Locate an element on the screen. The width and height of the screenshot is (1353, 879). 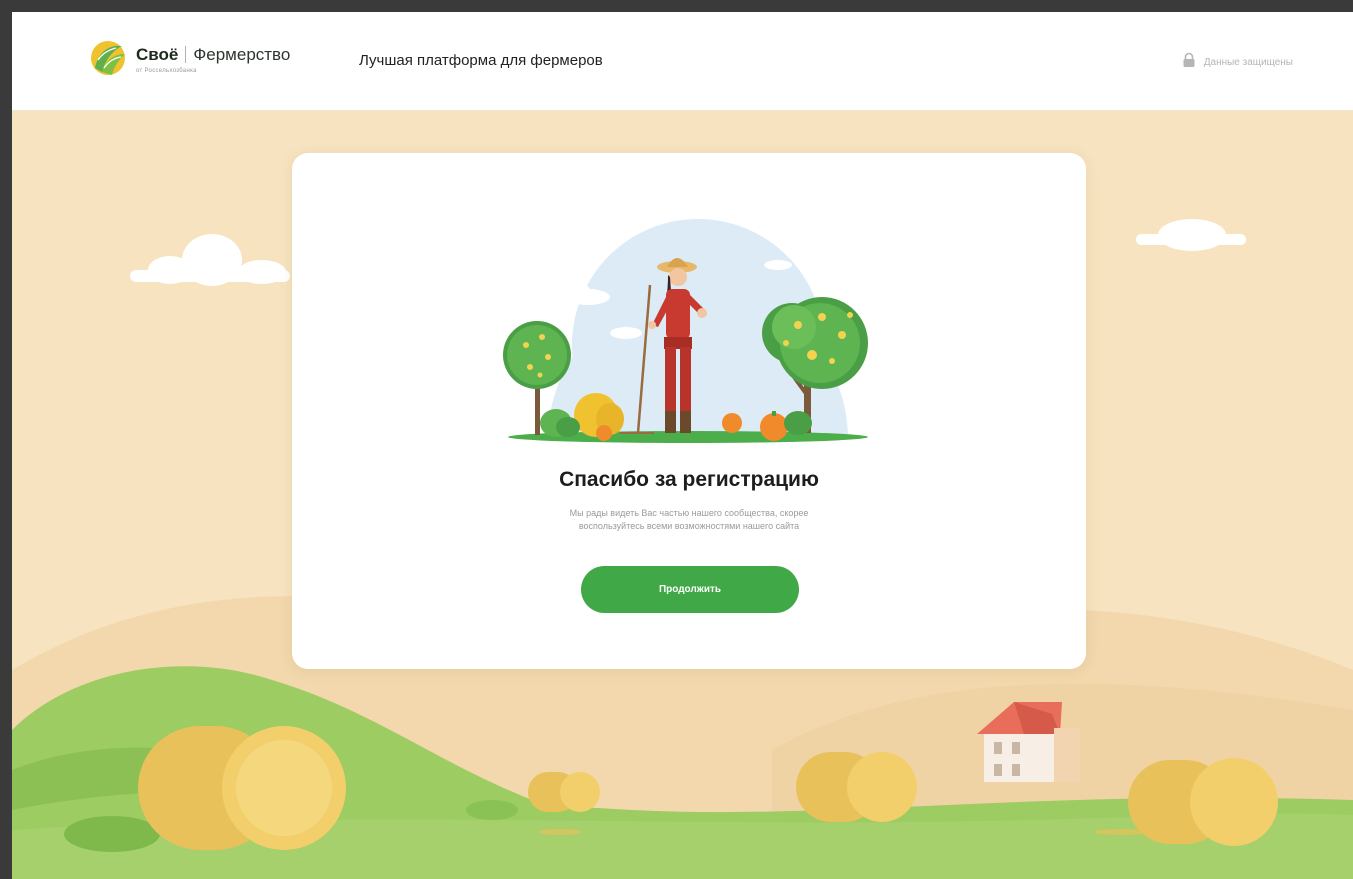
cloud-left is located at coordinates (210, 260).